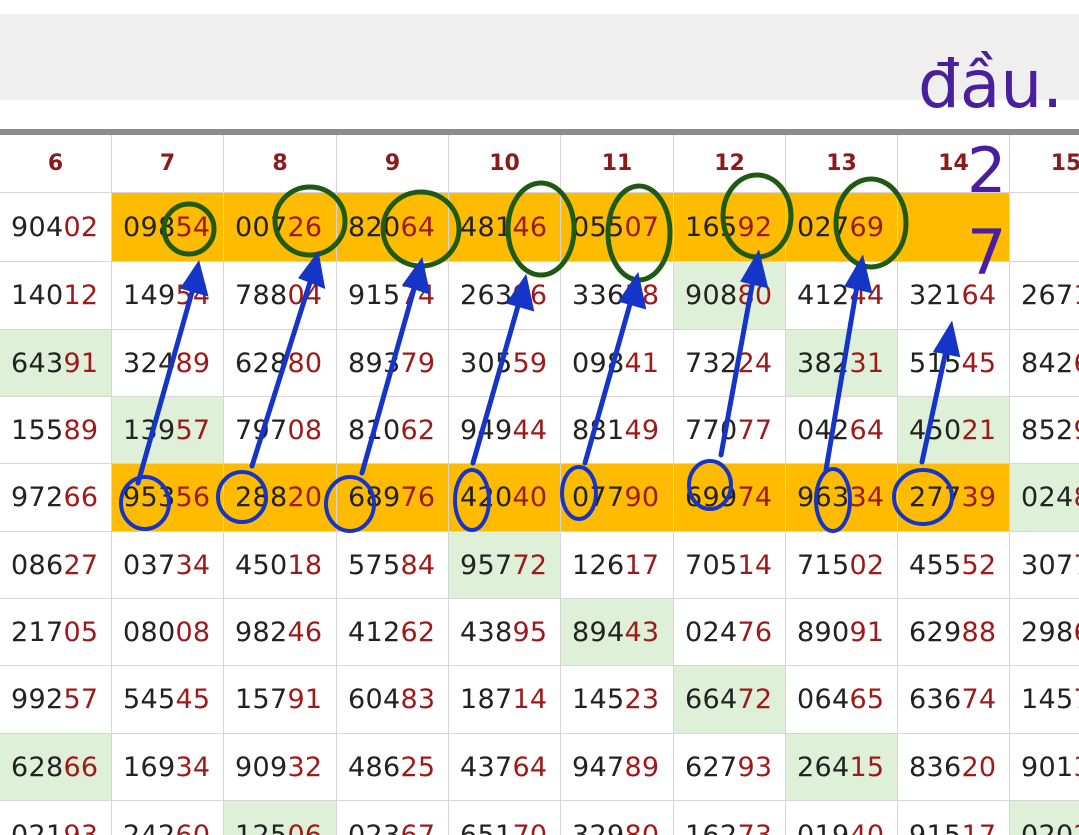 The image size is (1079, 835). I want to click on table-cell: 947 89, so click(617, 767).